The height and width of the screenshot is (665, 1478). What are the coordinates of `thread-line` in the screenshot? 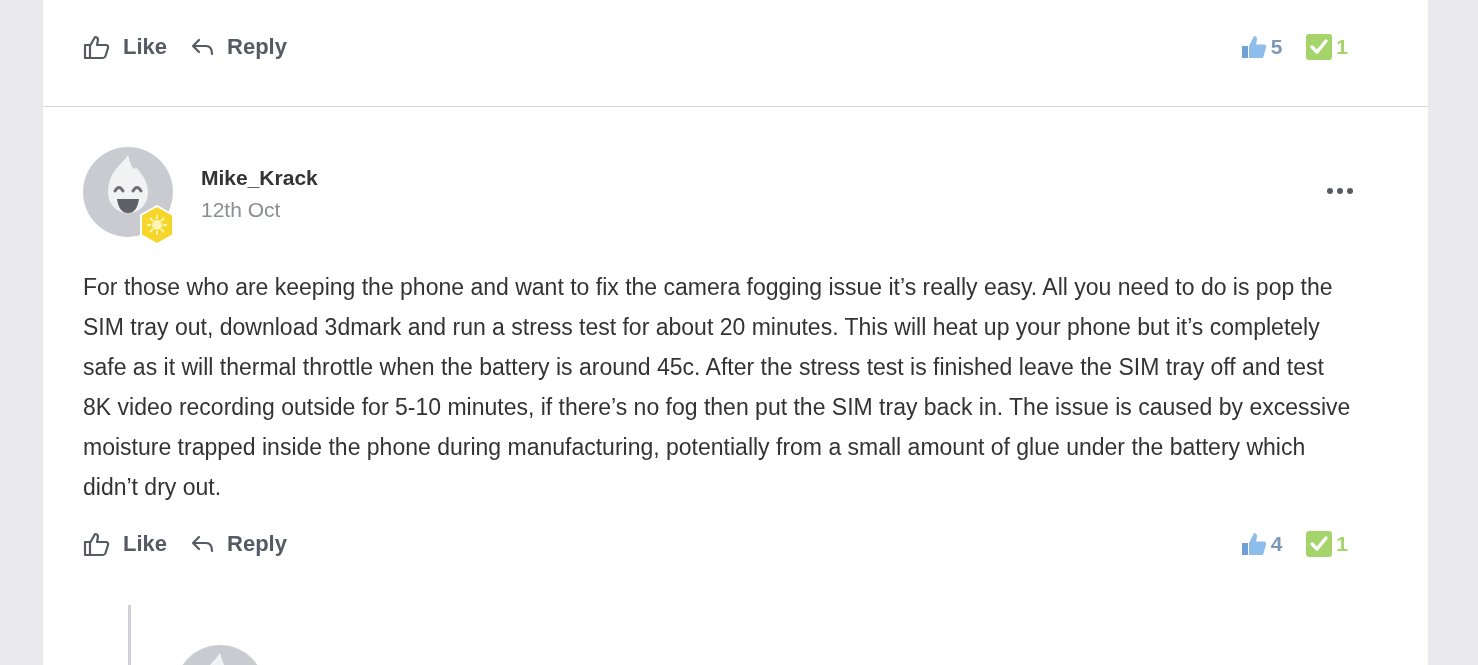 It's located at (129, 635).